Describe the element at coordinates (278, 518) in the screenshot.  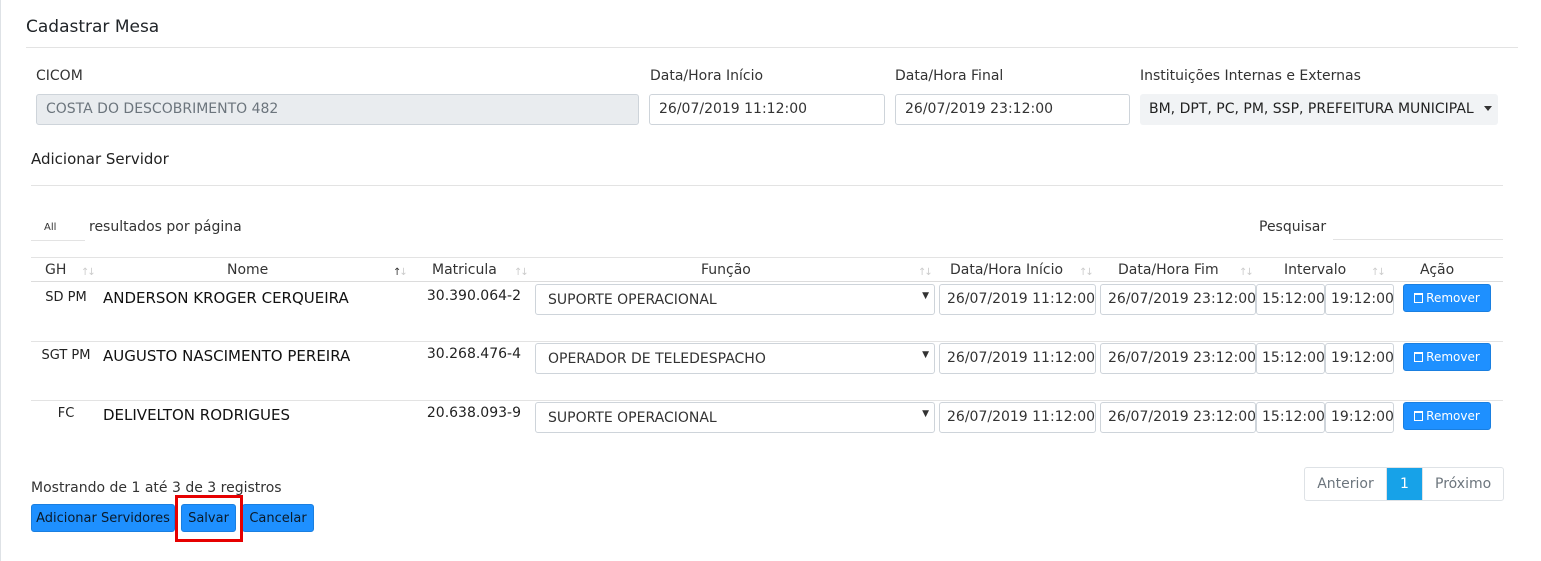
I see `cancel-button: Cancelar` at that location.